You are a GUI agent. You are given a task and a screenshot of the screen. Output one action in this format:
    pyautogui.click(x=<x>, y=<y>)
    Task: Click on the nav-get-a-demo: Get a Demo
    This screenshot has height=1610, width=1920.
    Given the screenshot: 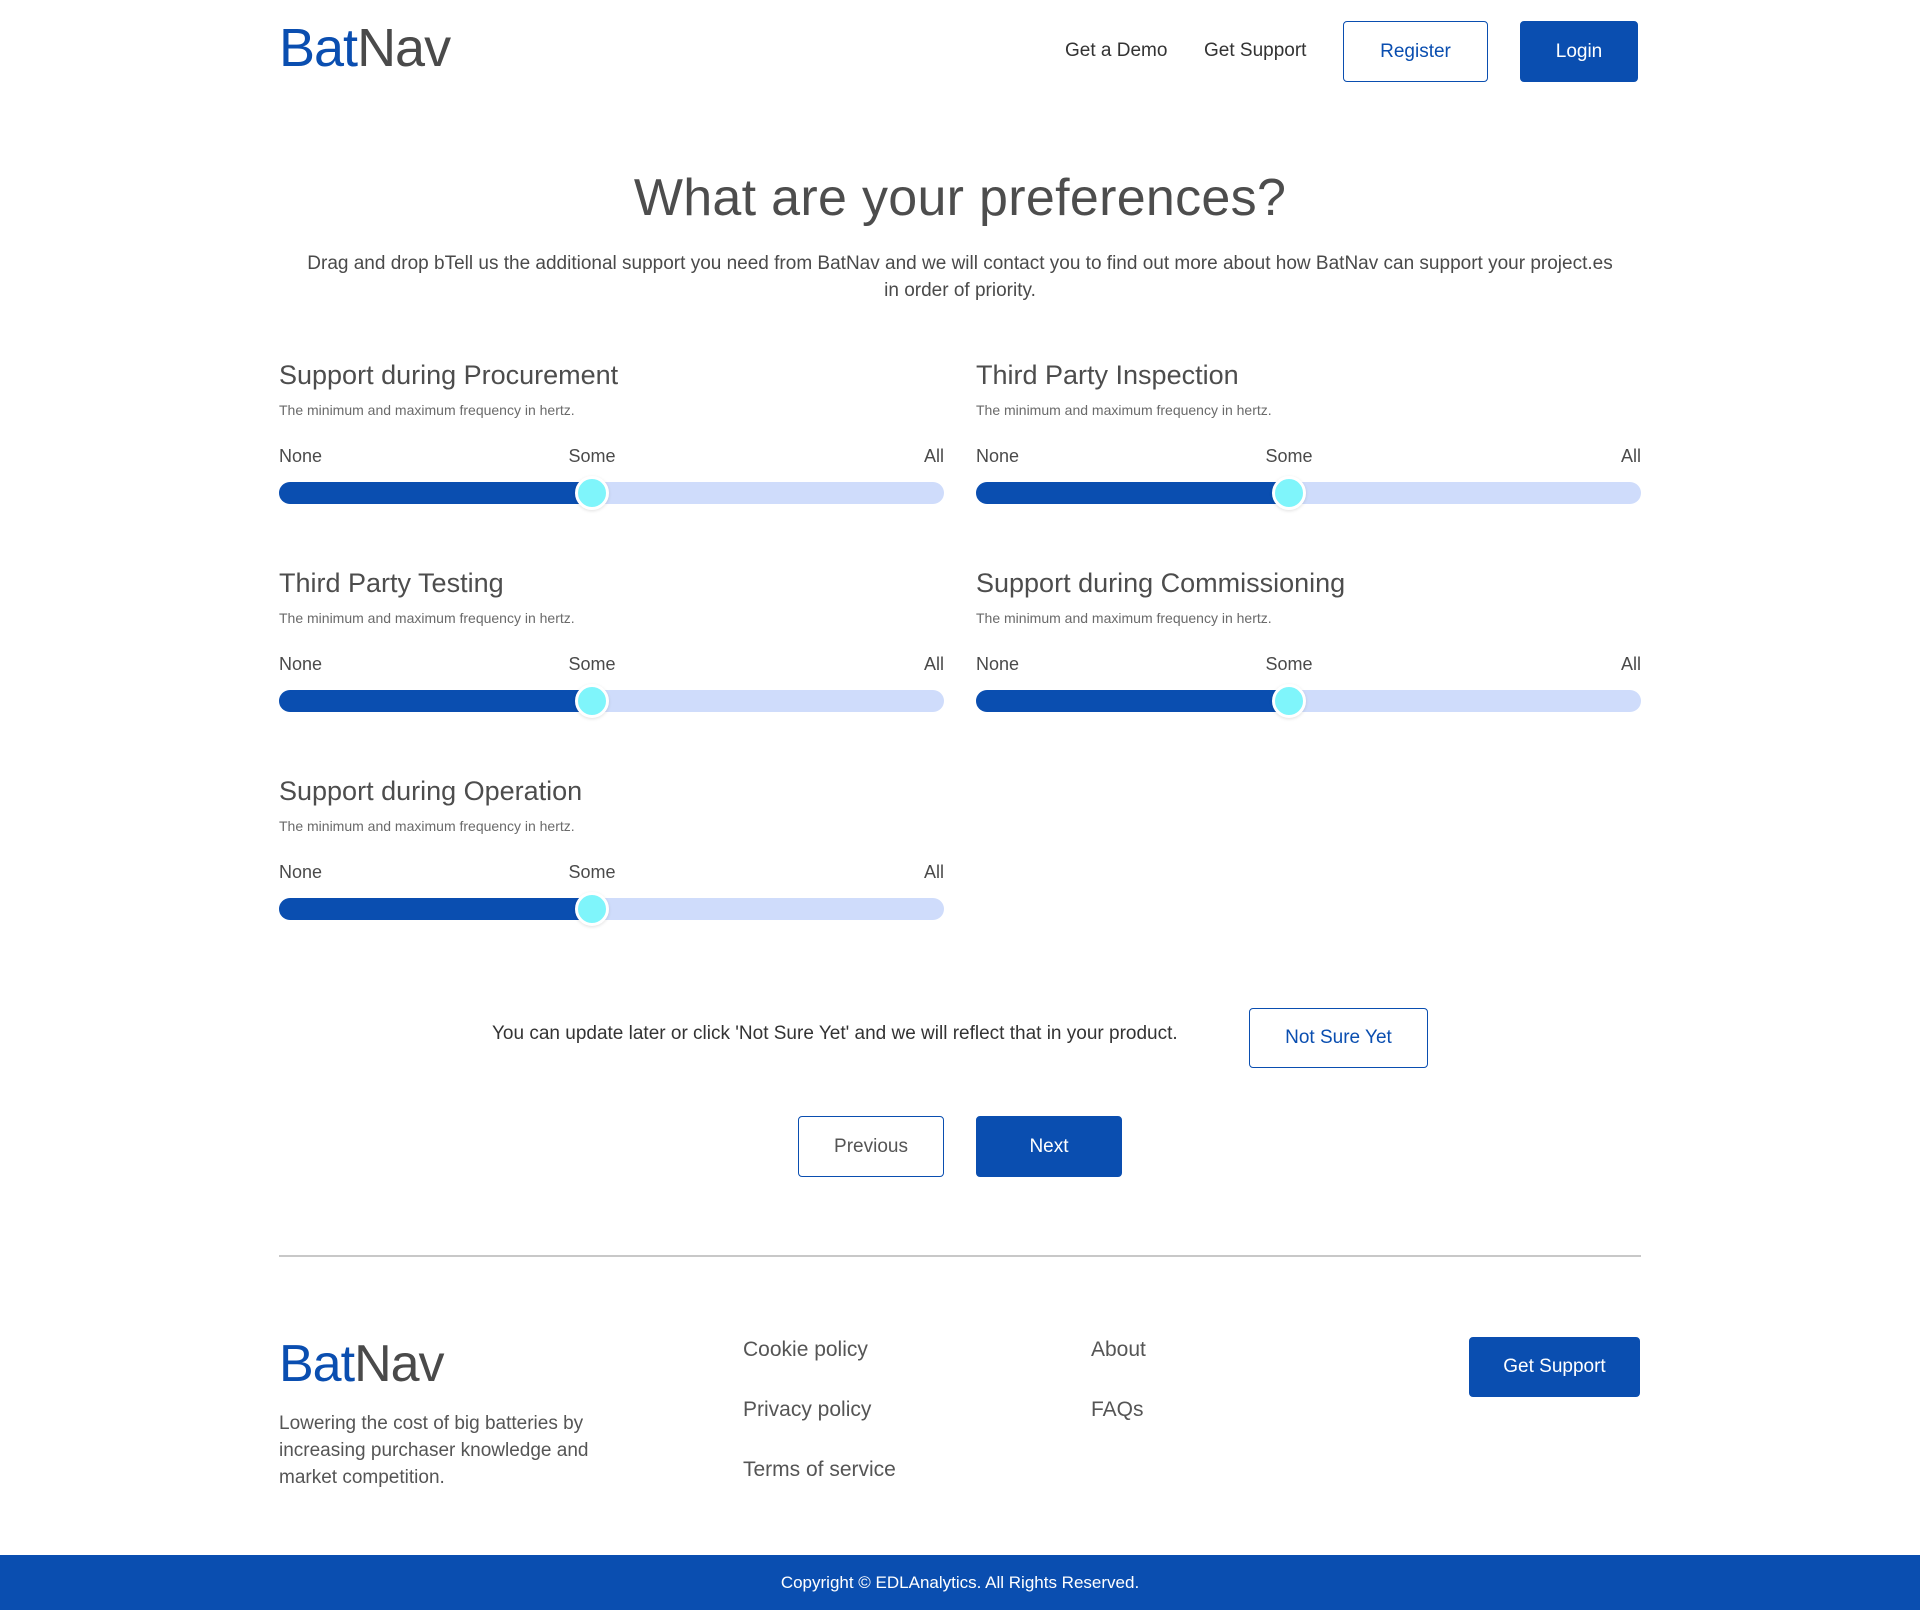 What is the action you would take?
    pyautogui.click(x=1116, y=51)
    